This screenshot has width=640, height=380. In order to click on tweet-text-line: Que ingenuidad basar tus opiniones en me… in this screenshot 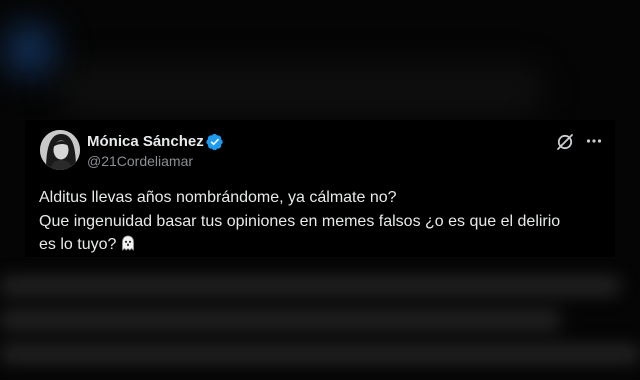, I will do `click(300, 221)`.